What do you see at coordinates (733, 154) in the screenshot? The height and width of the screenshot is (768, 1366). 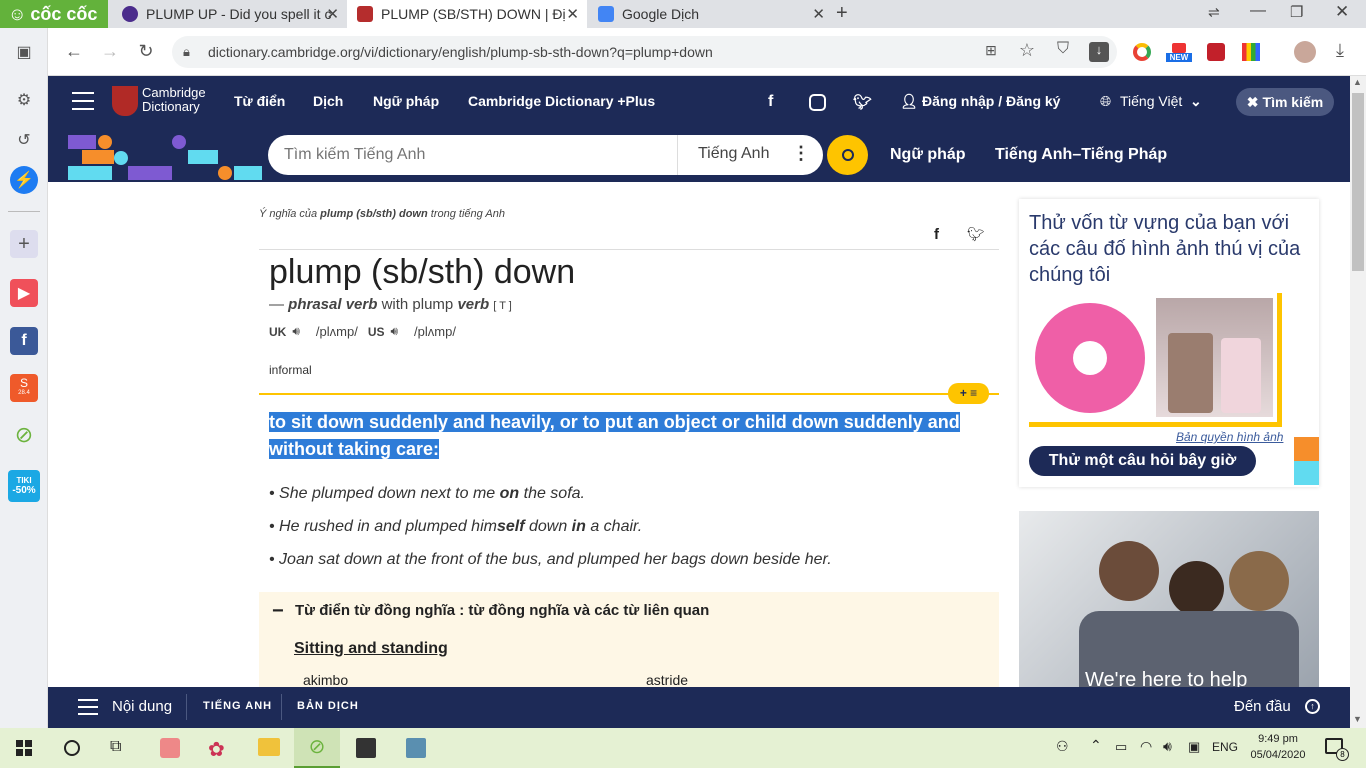 I see `search-language-select: Tiếng Anh` at bounding box center [733, 154].